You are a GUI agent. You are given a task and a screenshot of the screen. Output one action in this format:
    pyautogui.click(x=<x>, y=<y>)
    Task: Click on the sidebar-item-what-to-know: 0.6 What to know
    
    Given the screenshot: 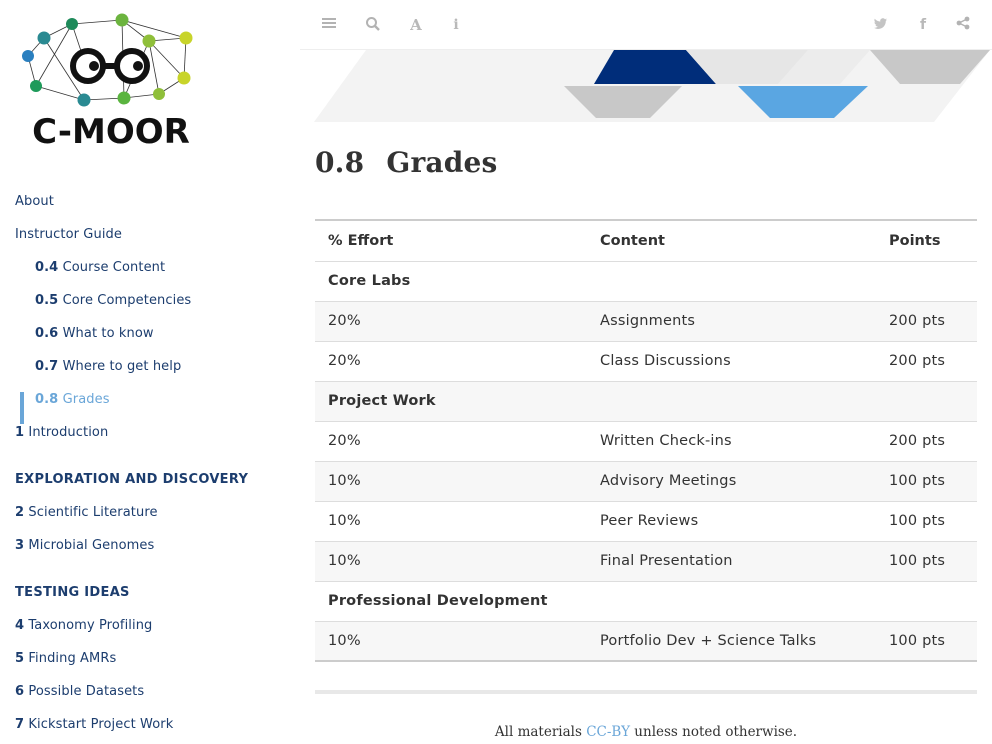 What is the action you would take?
    pyautogui.click(x=94, y=333)
    